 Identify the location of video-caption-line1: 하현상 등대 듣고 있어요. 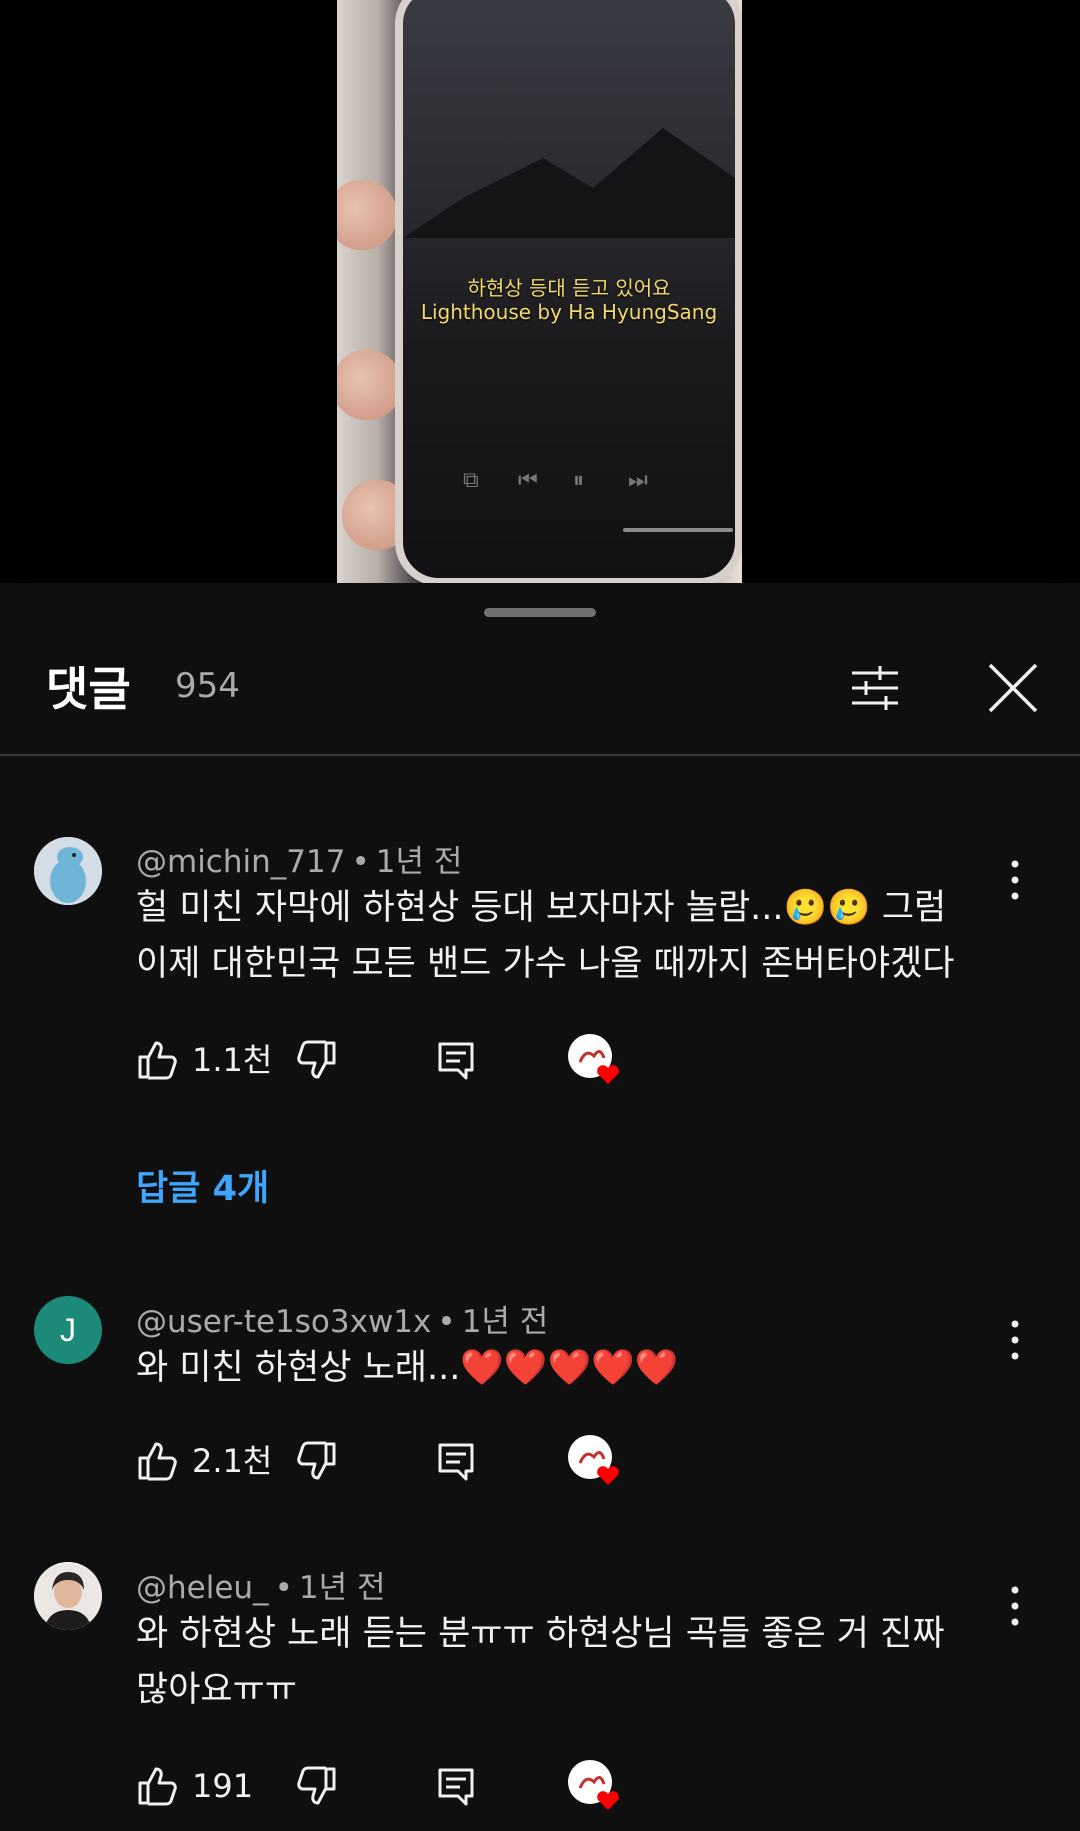
(569, 288).